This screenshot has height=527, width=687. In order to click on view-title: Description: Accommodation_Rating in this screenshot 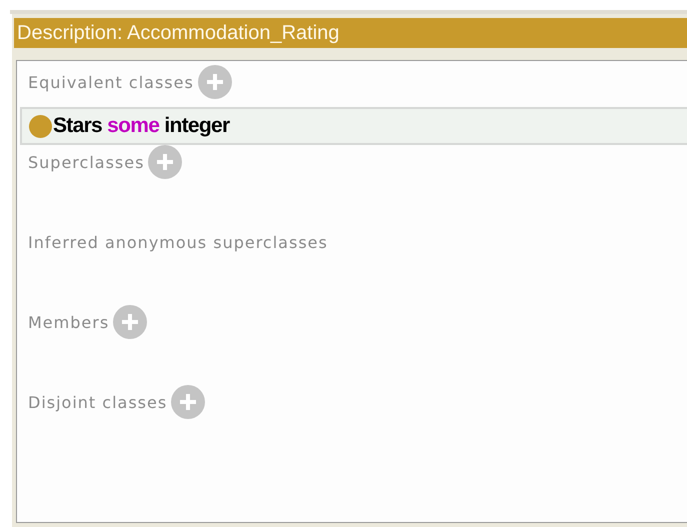, I will do `click(178, 33)`.